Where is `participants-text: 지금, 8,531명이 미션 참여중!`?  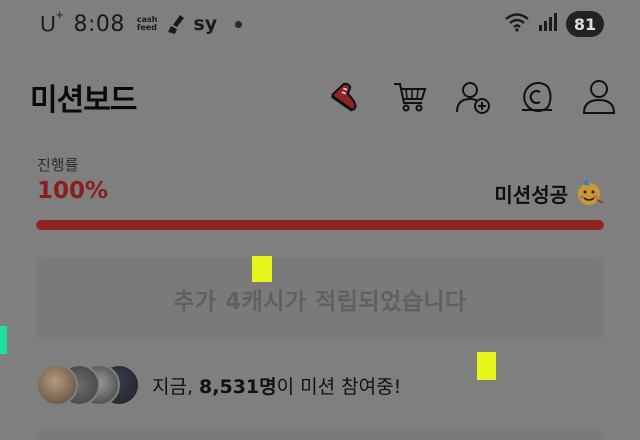
participants-text: 지금, 8,531명이 미션 참여중! is located at coordinates (277, 386).